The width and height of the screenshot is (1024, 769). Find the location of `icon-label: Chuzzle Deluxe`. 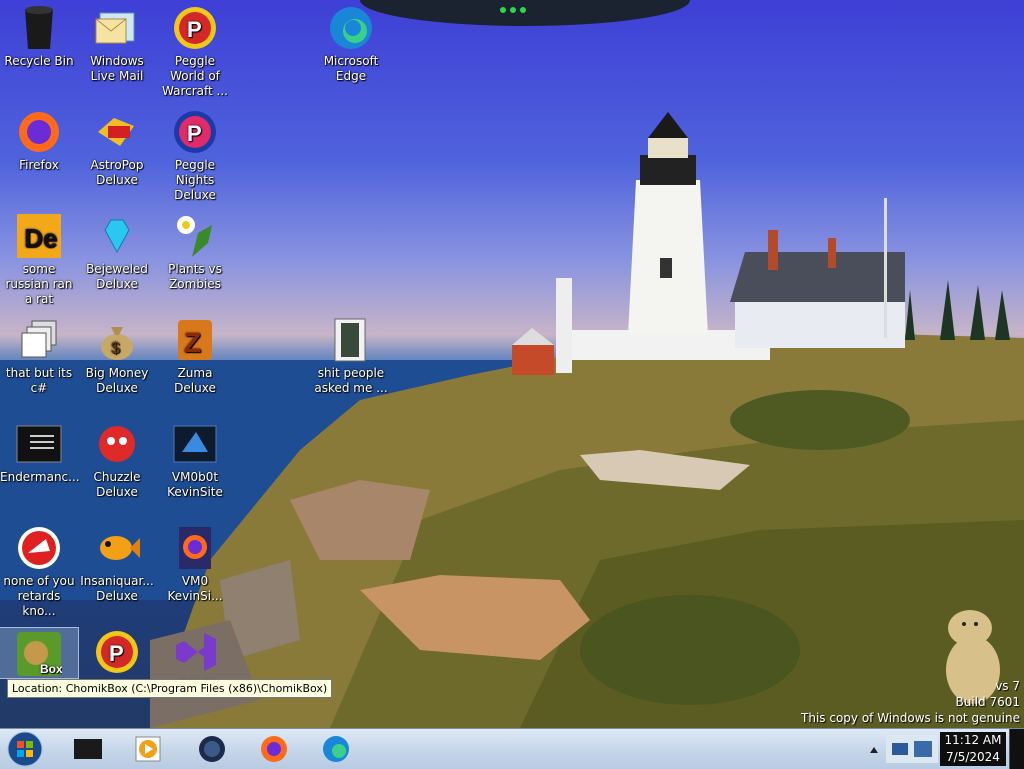

icon-label: Chuzzle Deluxe is located at coordinates (117, 484).